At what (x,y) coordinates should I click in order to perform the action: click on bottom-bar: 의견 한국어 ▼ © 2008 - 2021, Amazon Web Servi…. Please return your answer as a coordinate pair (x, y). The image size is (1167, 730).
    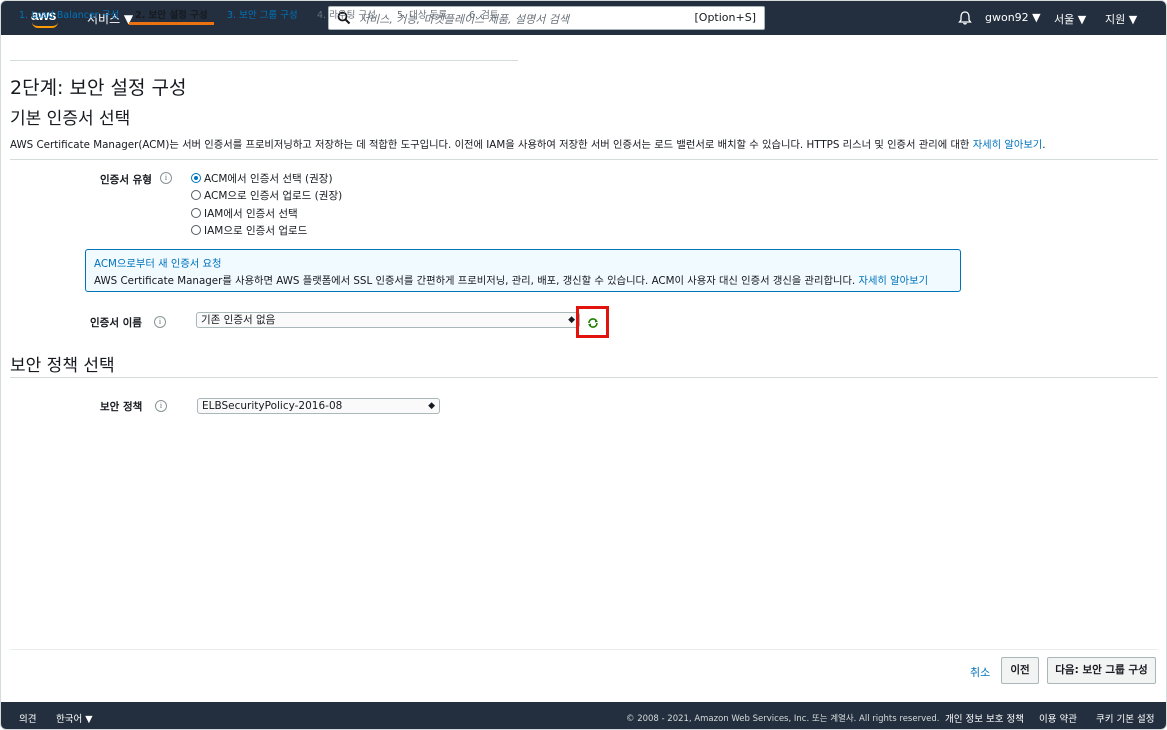
    Looking at the image, I should click on (583, 715).